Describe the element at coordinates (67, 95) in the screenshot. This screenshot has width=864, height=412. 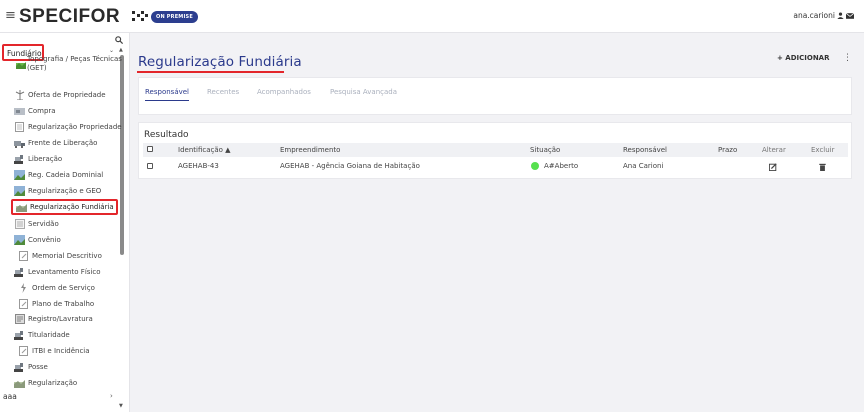
I see `sidebar-item-label: Oferta de Propriedade` at that location.